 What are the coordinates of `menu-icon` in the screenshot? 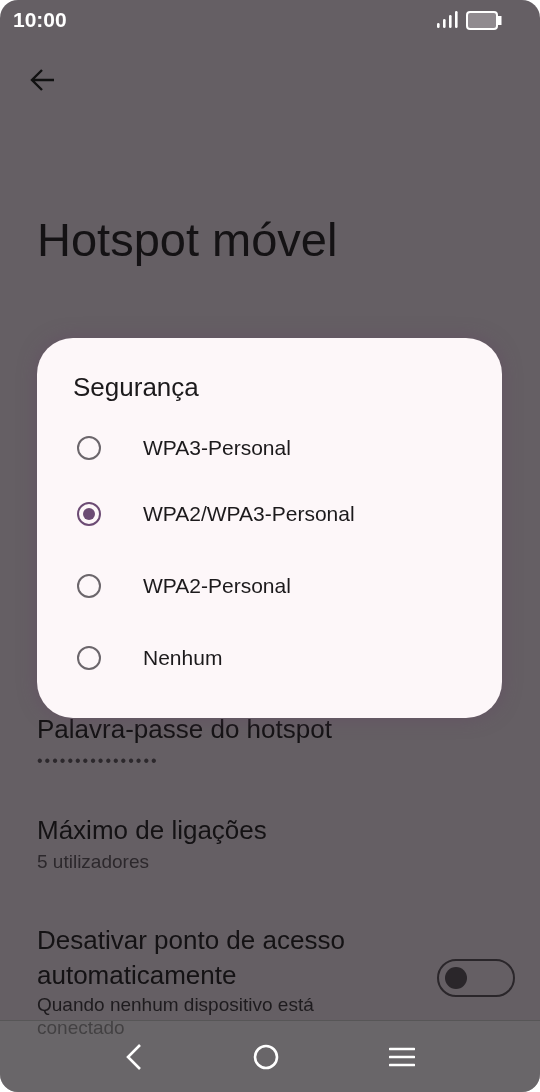 It's located at (402, 1056).